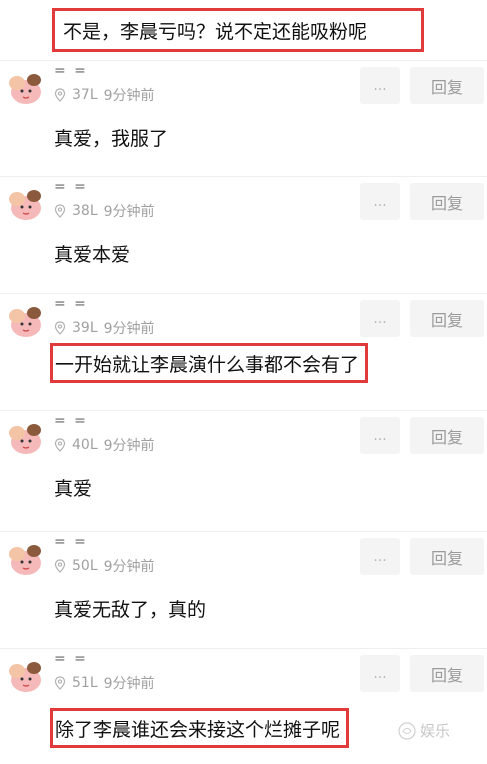  Describe the element at coordinates (85, 445) in the screenshot. I see `floor-number: 40L` at that location.